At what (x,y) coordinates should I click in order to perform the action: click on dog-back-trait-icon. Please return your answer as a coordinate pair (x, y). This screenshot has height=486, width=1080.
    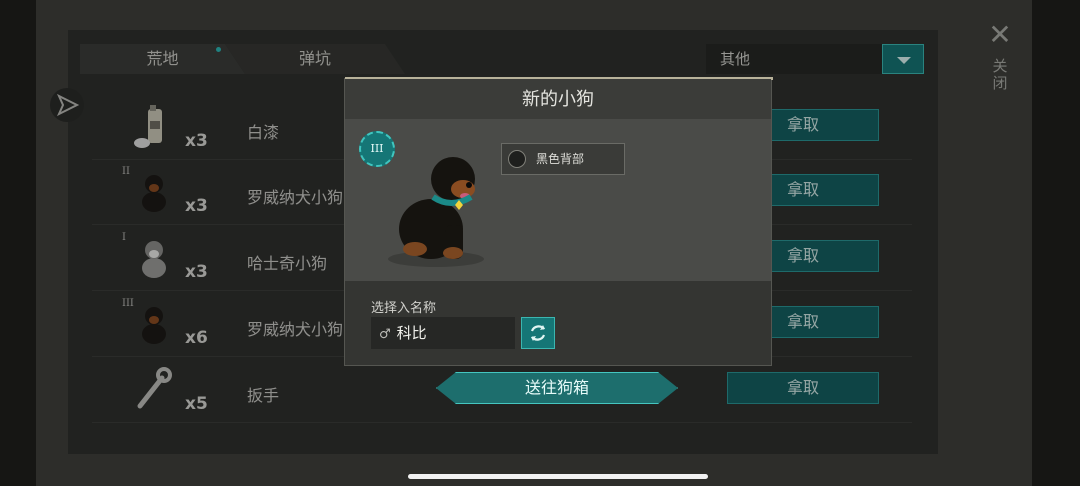
    Looking at the image, I should click on (517, 159).